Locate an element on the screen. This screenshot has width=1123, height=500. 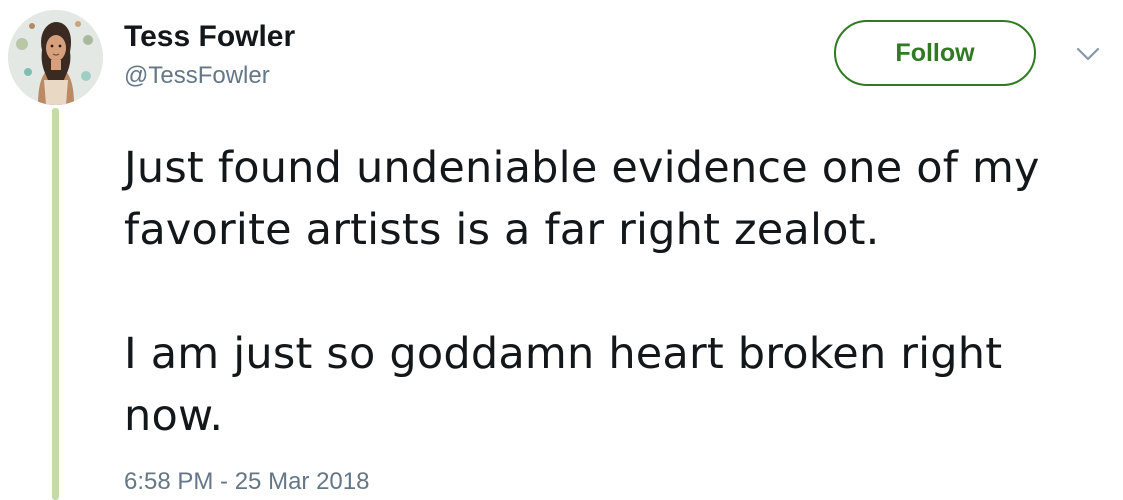
avatar is located at coordinates (55, 57).